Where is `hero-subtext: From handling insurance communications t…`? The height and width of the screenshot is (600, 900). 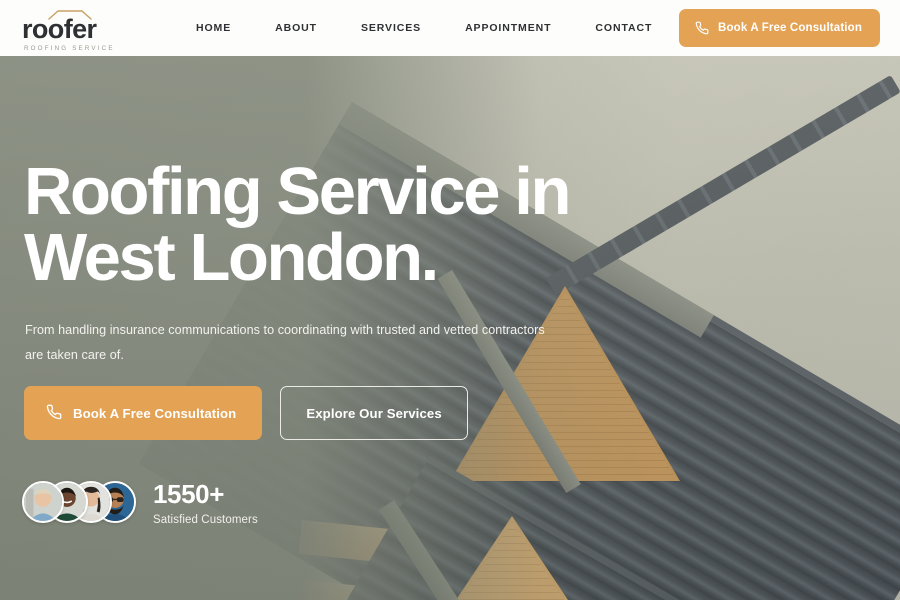
hero-subtext: From handling insurance communications t… is located at coordinates (285, 342).